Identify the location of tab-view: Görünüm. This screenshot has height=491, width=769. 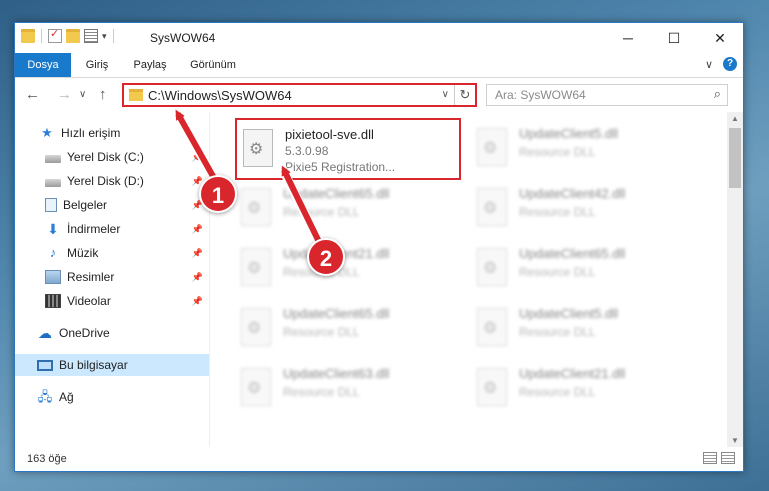
(213, 65).